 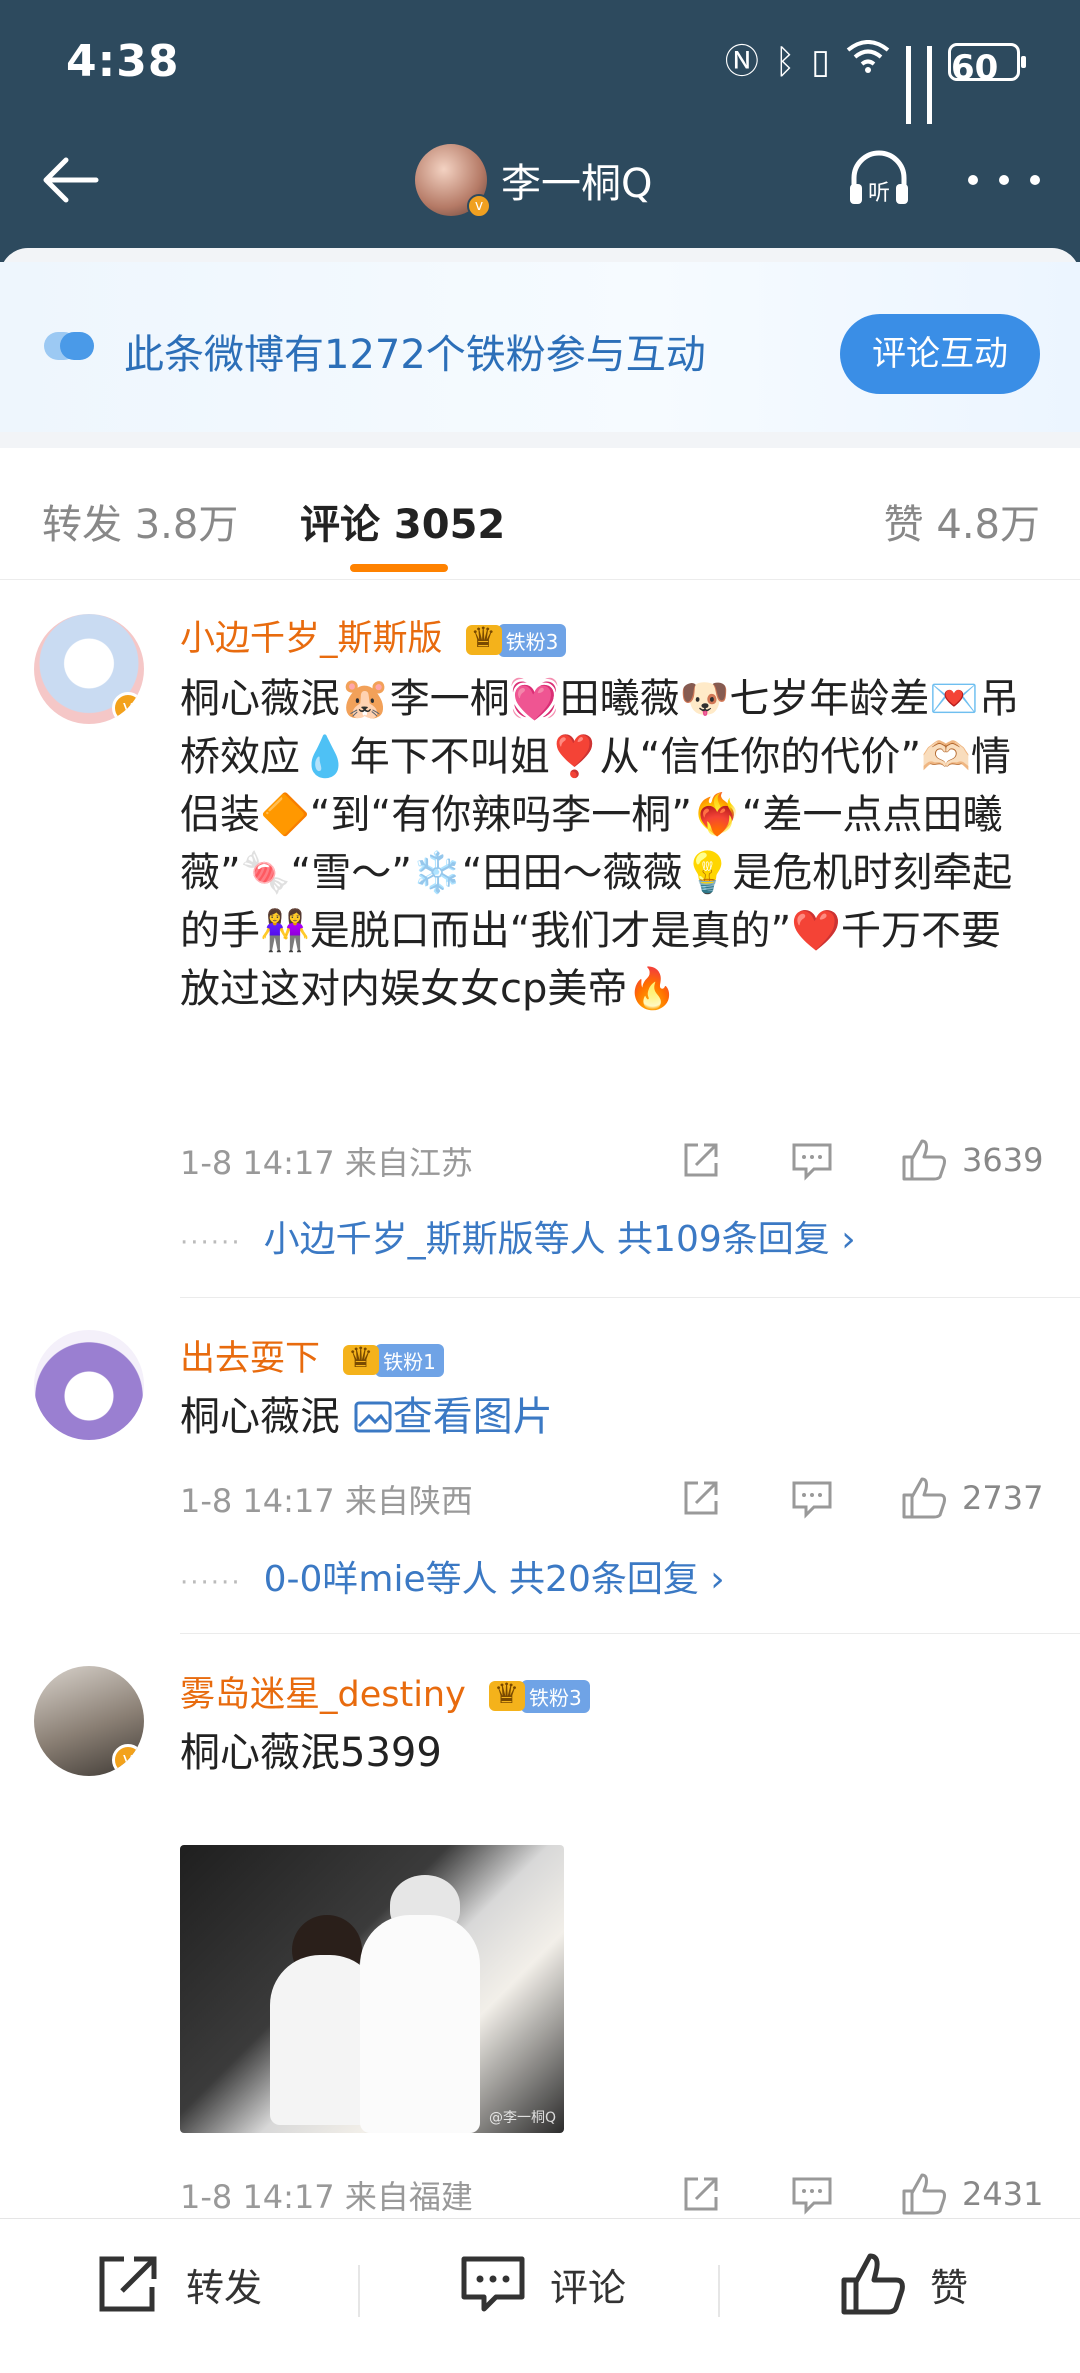 I want to click on bluetooth-icon: ᛒ, so click(x=785, y=62).